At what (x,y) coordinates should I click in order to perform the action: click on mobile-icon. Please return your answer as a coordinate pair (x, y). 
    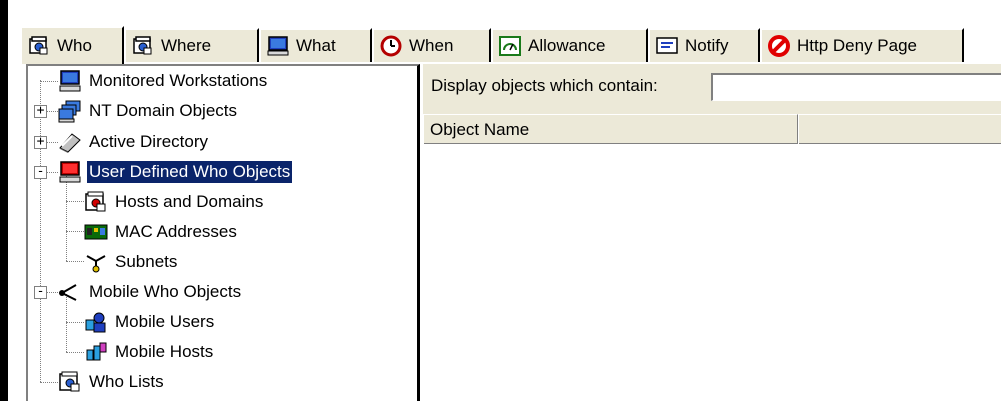
    Looking at the image, I should click on (70, 292).